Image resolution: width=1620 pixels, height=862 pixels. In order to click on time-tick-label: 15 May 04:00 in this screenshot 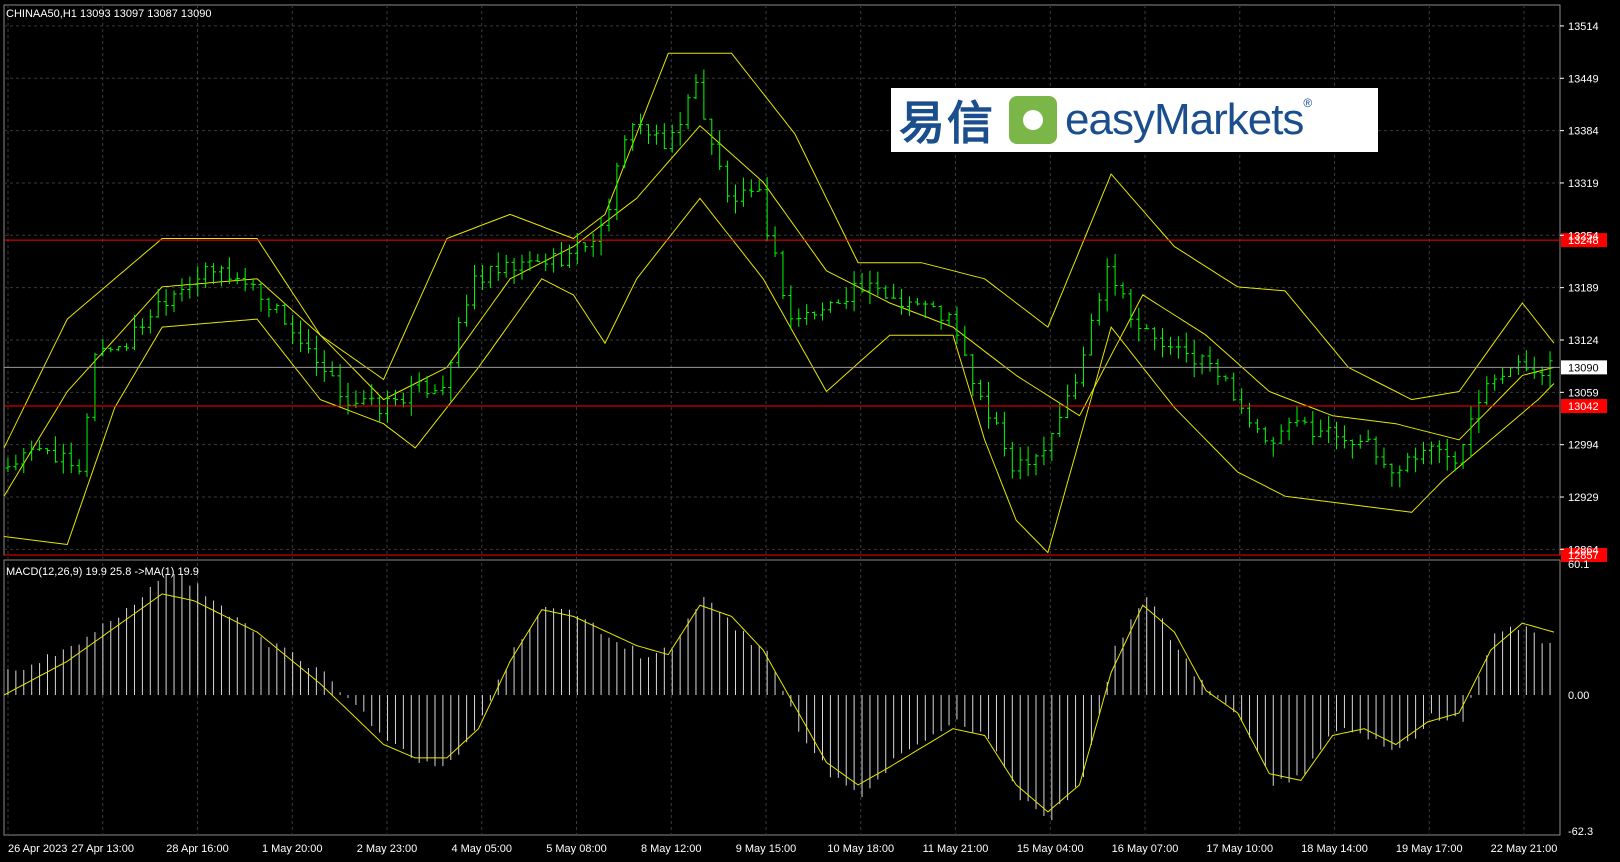, I will do `click(1050, 849)`.